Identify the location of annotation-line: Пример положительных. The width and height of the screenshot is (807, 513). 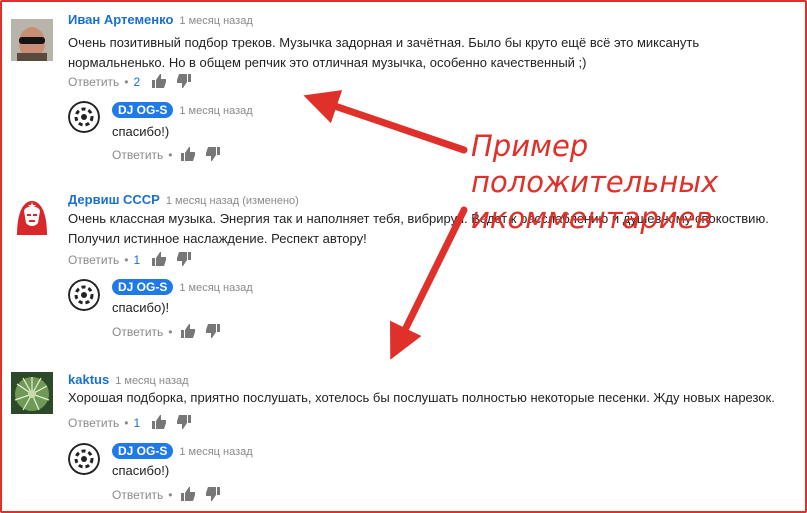
(595, 164).